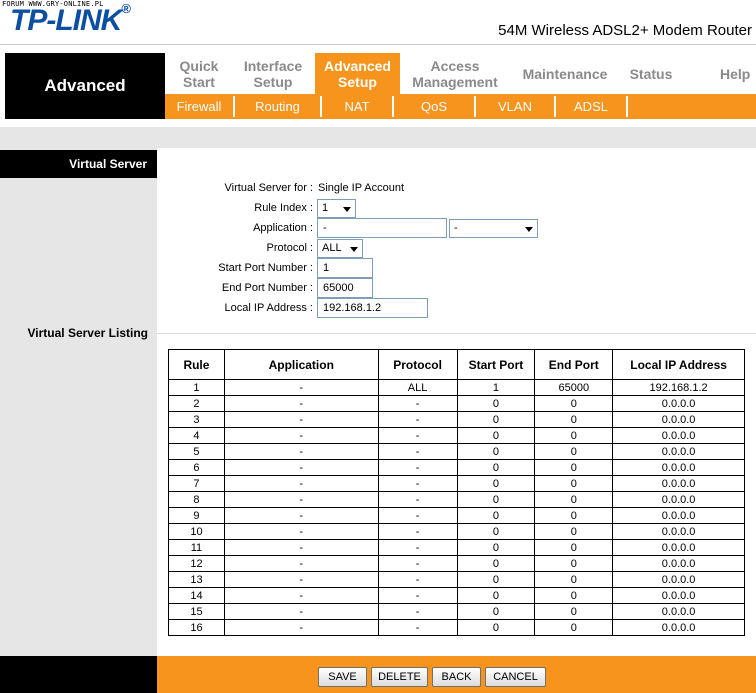  Describe the element at coordinates (382, 228) in the screenshot. I see `application-input: -` at that location.